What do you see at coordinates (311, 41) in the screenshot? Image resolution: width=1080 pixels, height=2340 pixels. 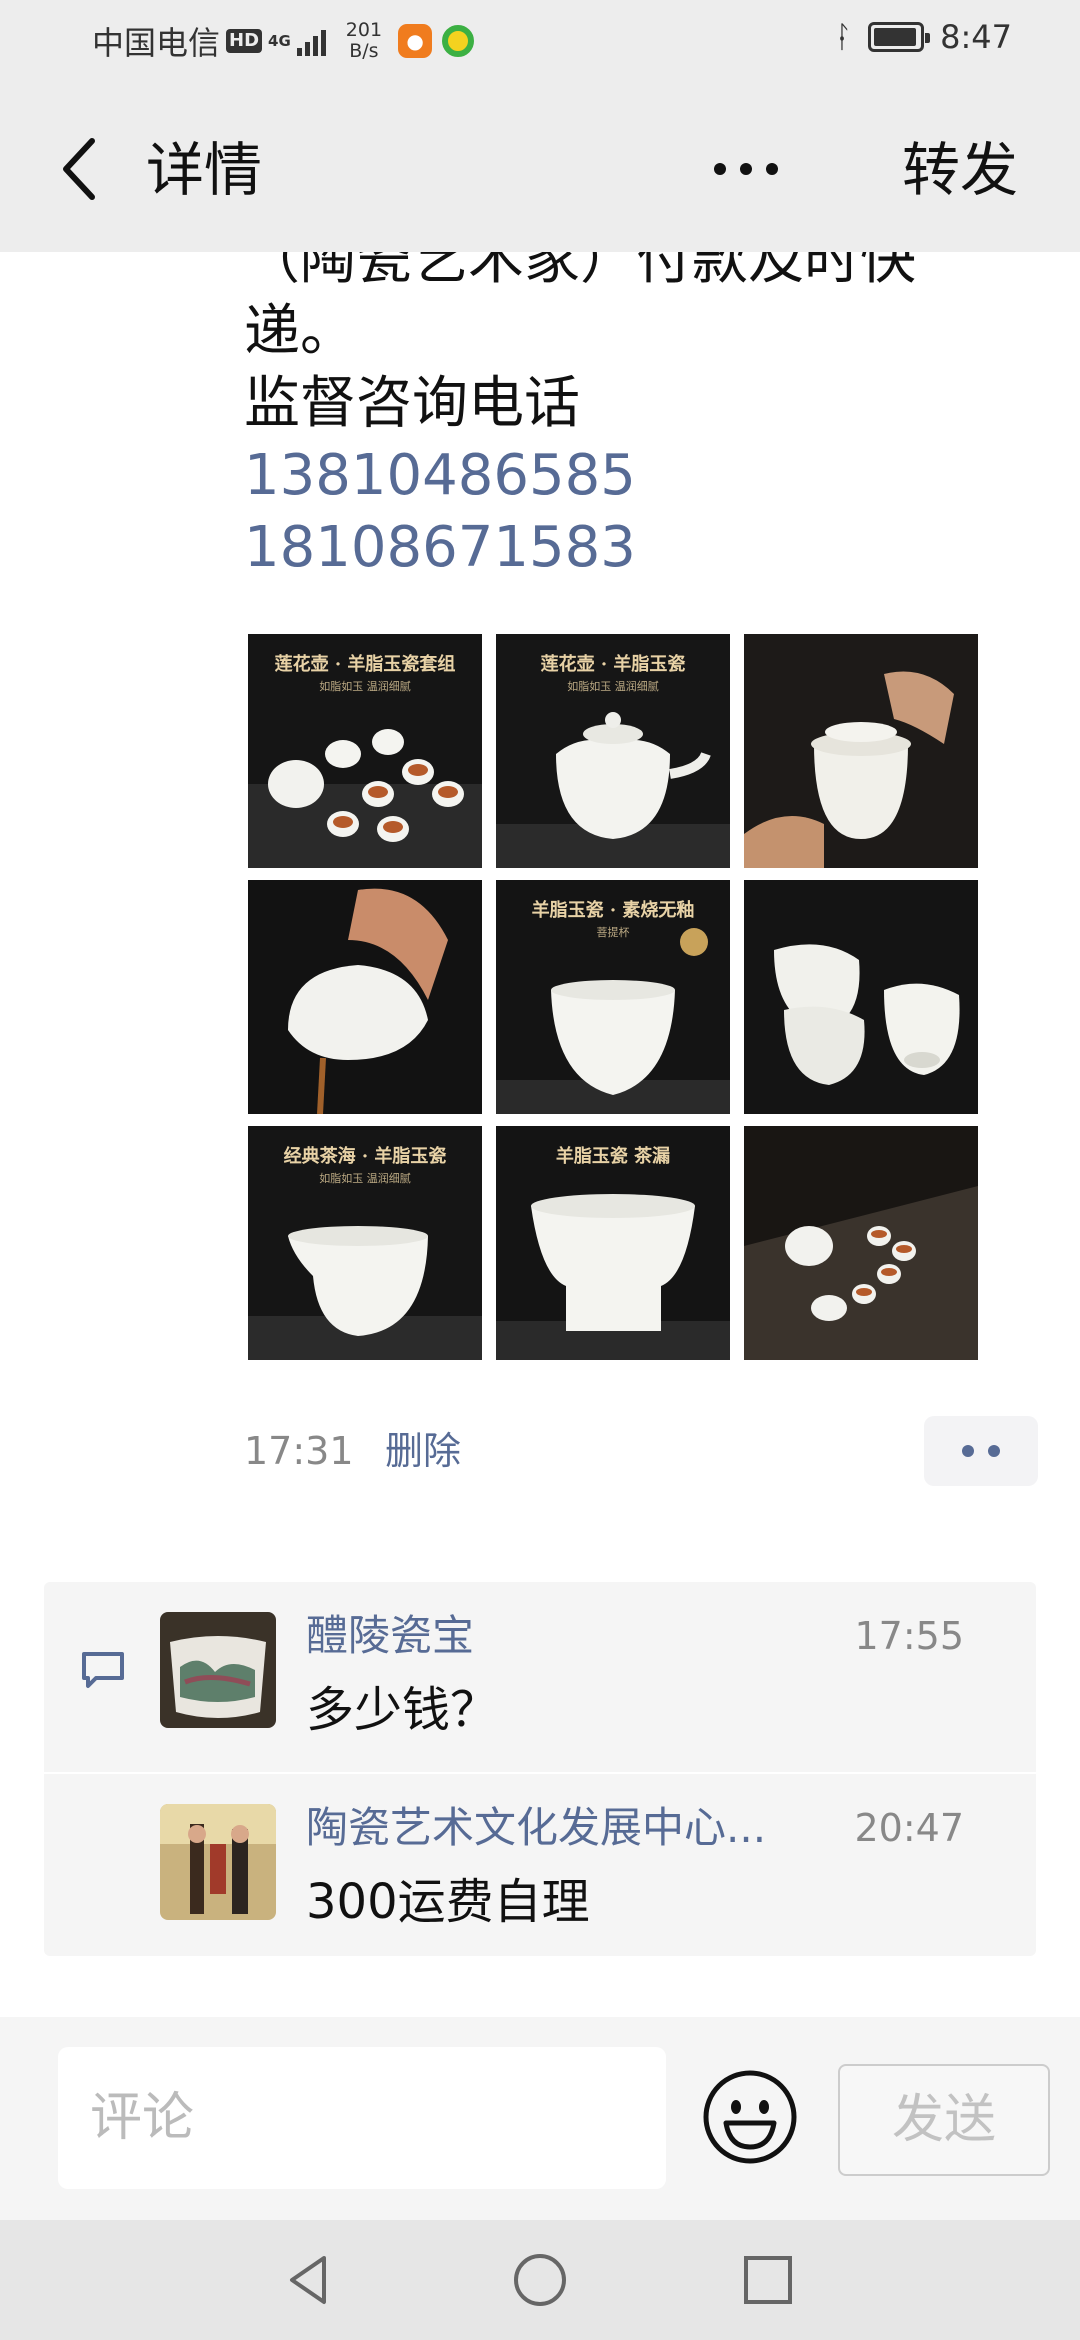 I see `signal-icon` at bounding box center [311, 41].